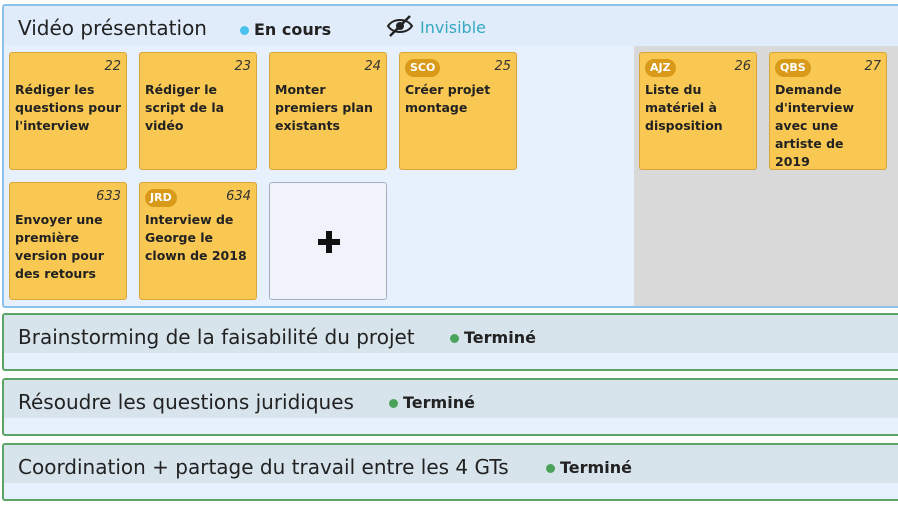  What do you see at coordinates (423, 68) in the screenshot?
I see `assignee-badge: SCO` at bounding box center [423, 68].